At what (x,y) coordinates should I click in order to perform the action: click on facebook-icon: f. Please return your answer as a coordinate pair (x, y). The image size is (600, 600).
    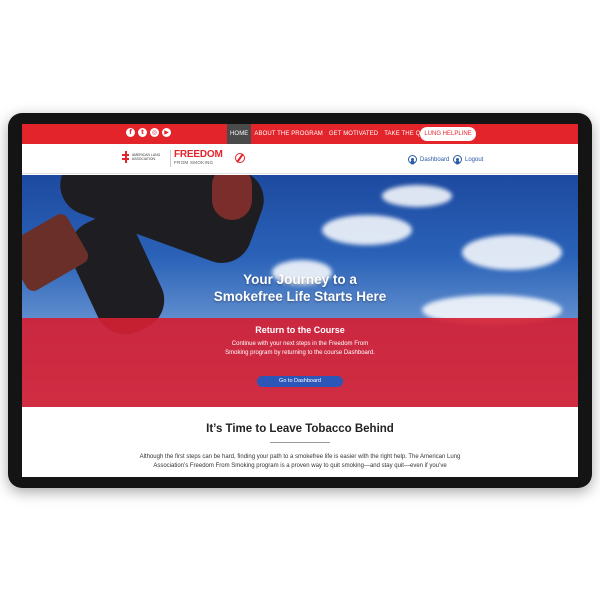
    Looking at the image, I should click on (130, 132).